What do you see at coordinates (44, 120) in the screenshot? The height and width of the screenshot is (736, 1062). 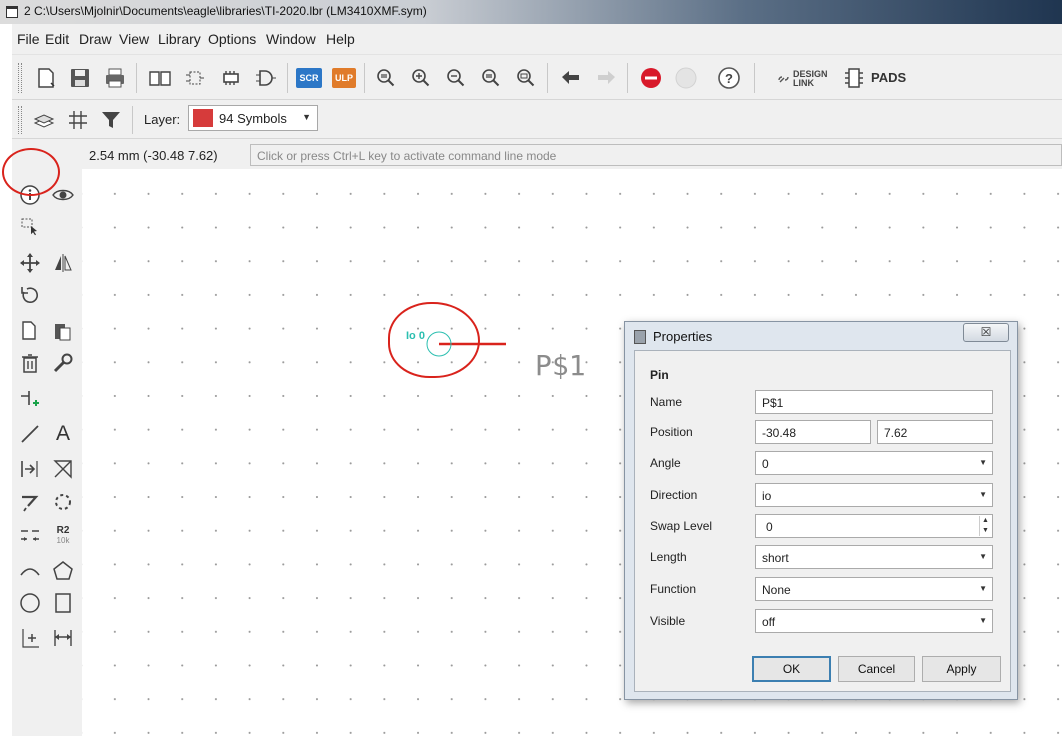 I see `layer-settings-button` at bounding box center [44, 120].